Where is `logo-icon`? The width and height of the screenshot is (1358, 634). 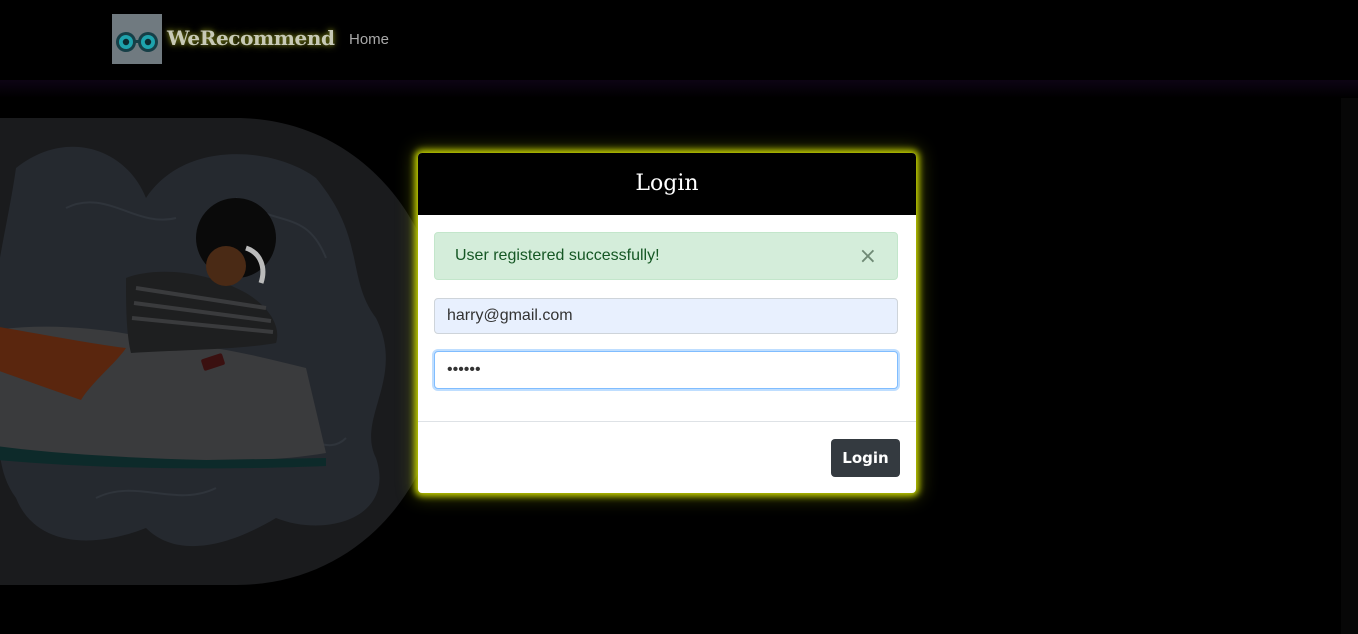 logo-icon is located at coordinates (137, 39).